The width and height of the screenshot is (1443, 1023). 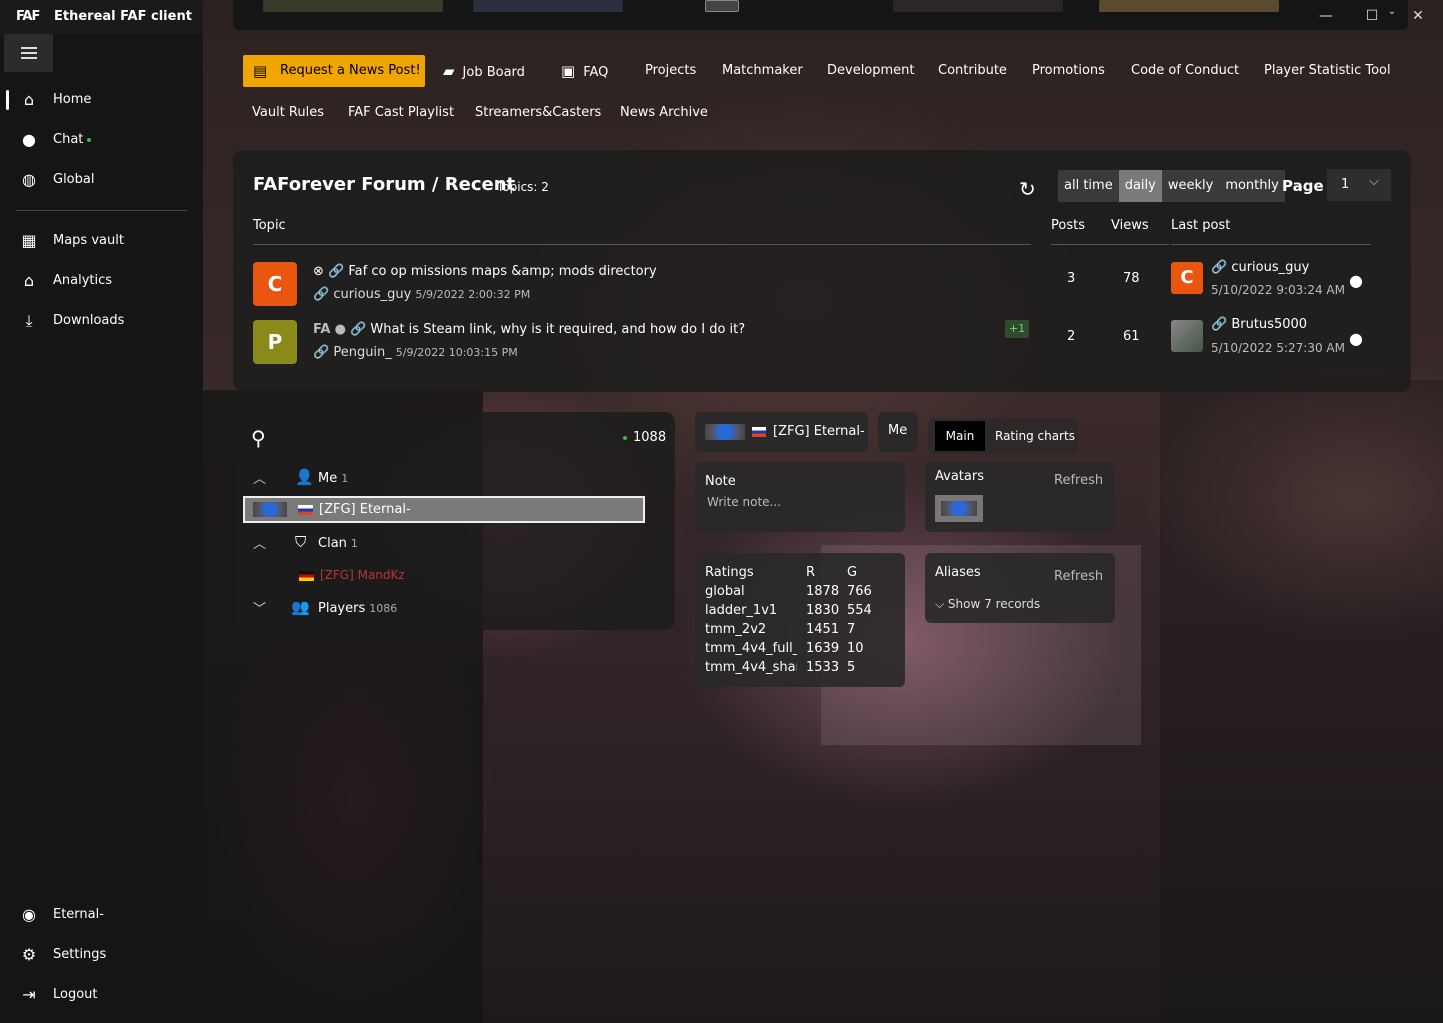 What do you see at coordinates (1020, 588) in the screenshot?
I see `aliases-card: Aliases Refresh ⌵ Show 7 records` at bounding box center [1020, 588].